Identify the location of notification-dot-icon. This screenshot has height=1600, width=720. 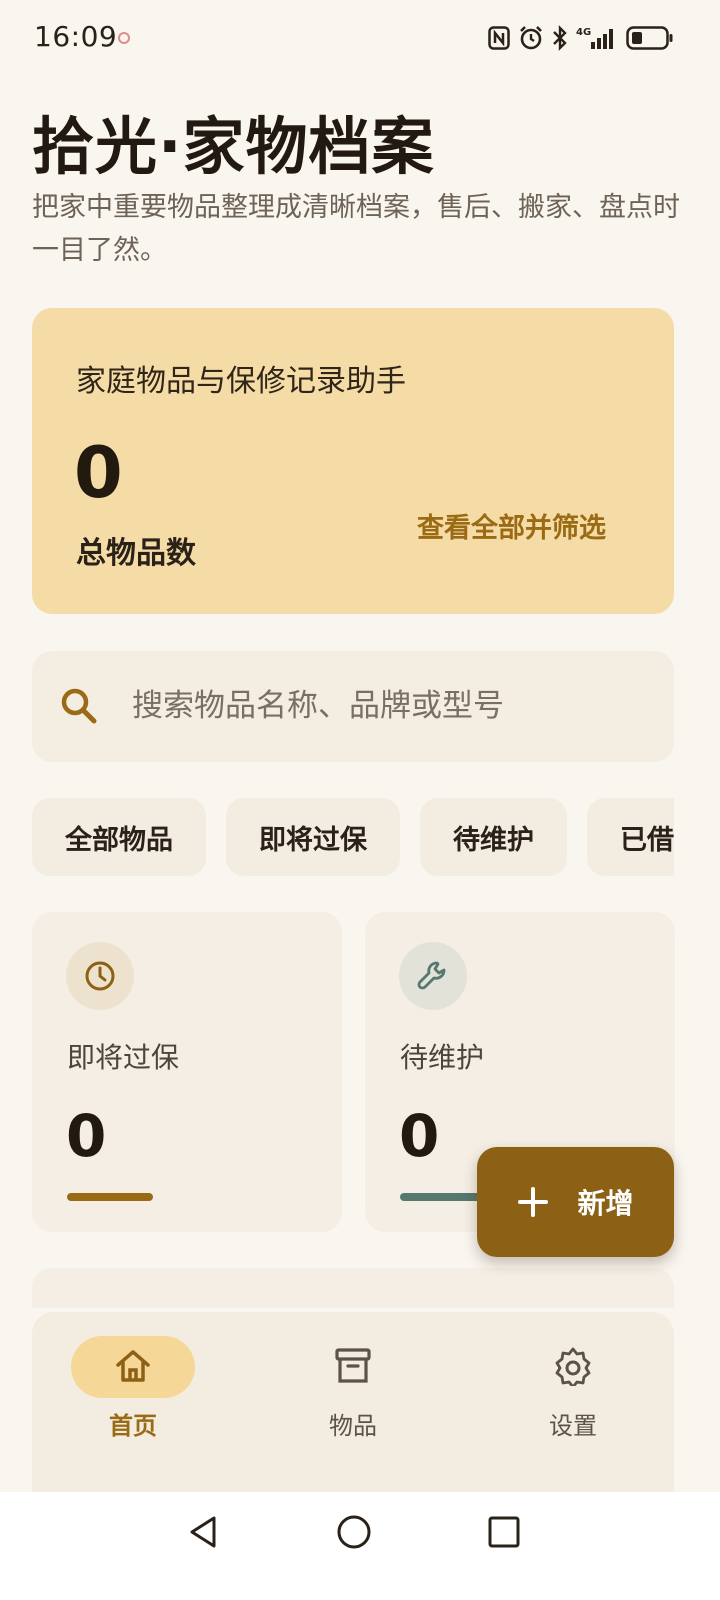
(124, 38).